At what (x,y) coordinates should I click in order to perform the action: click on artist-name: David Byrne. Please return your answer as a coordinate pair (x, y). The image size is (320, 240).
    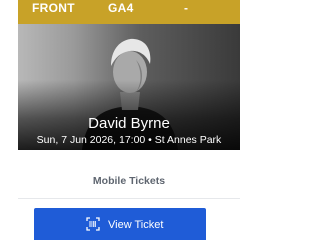
    Looking at the image, I should click on (129, 123).